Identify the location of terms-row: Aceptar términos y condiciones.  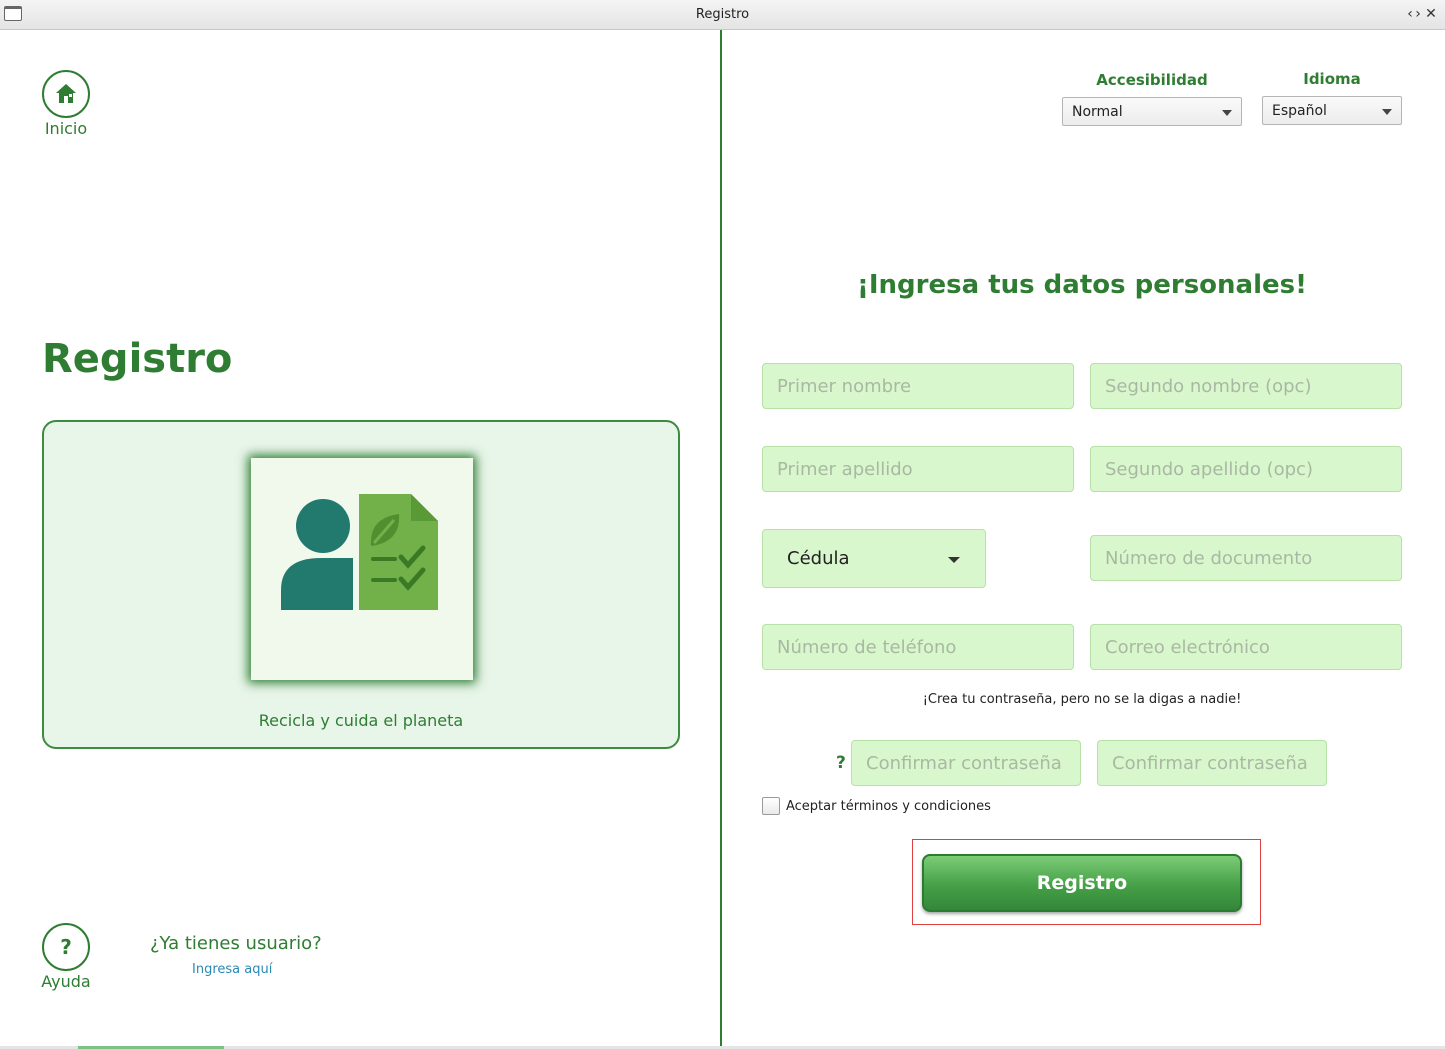
(876, 806).